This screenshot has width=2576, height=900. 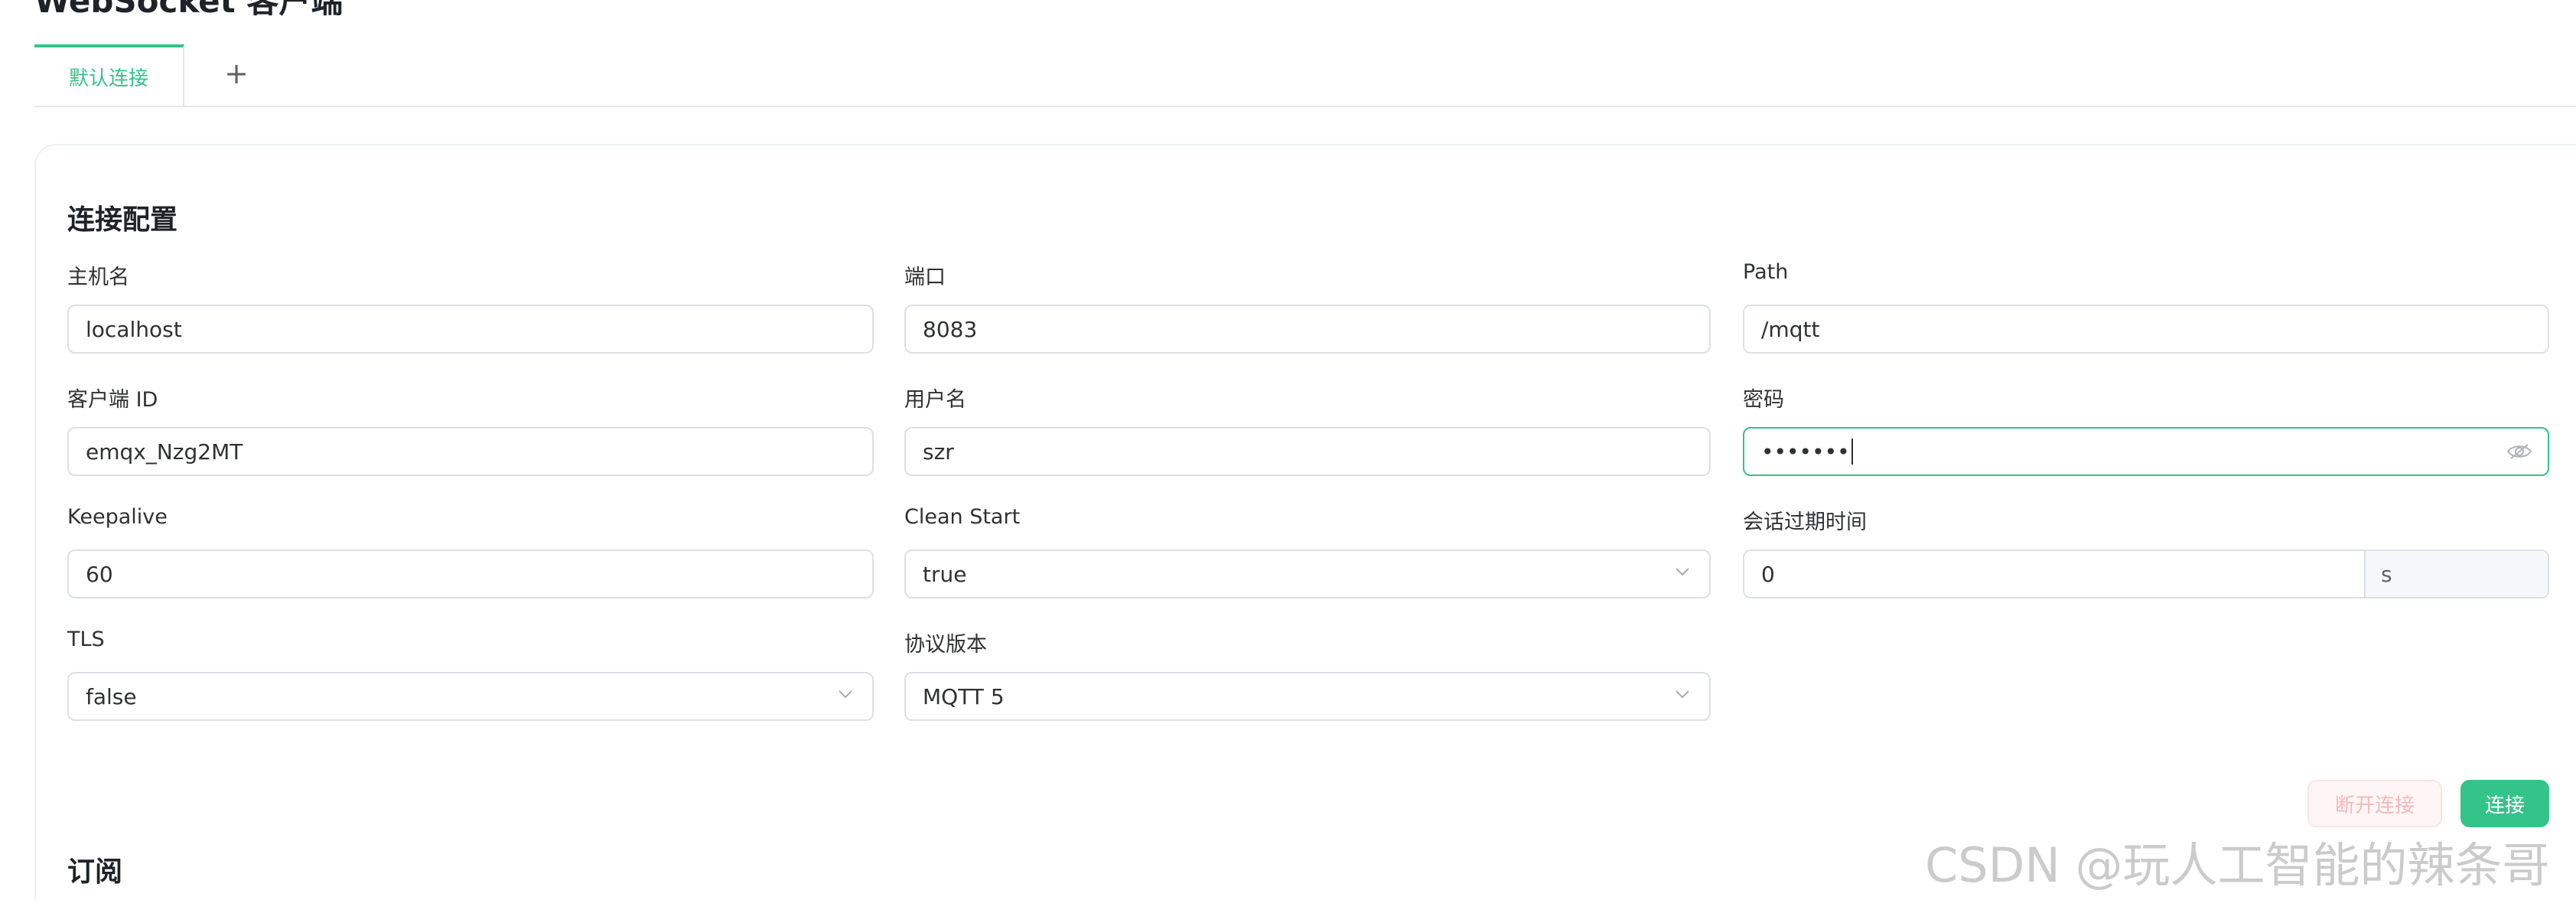 I want to click on tls-label: TLS, so click(x=86, y=639).